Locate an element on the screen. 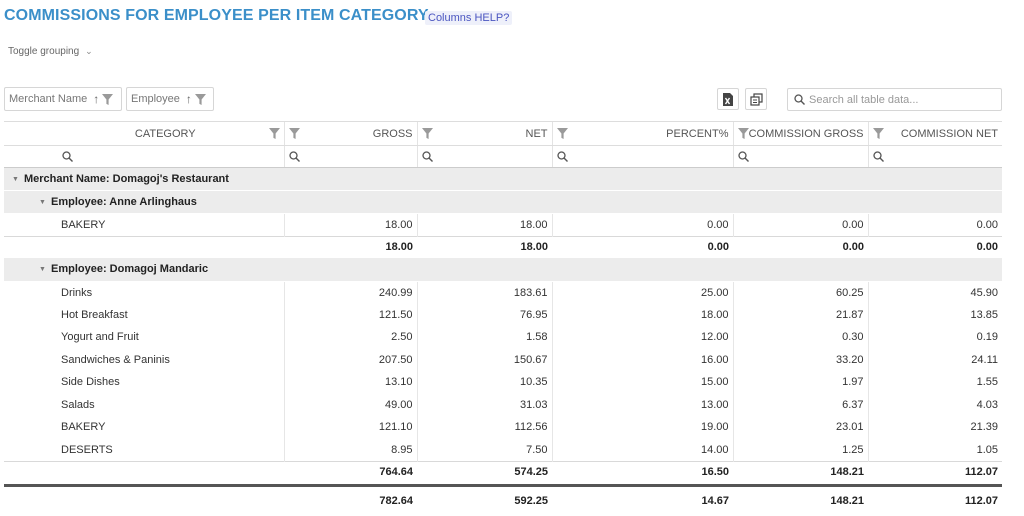  column-header-label: PERCENT% is located at coordinates (648, 134).